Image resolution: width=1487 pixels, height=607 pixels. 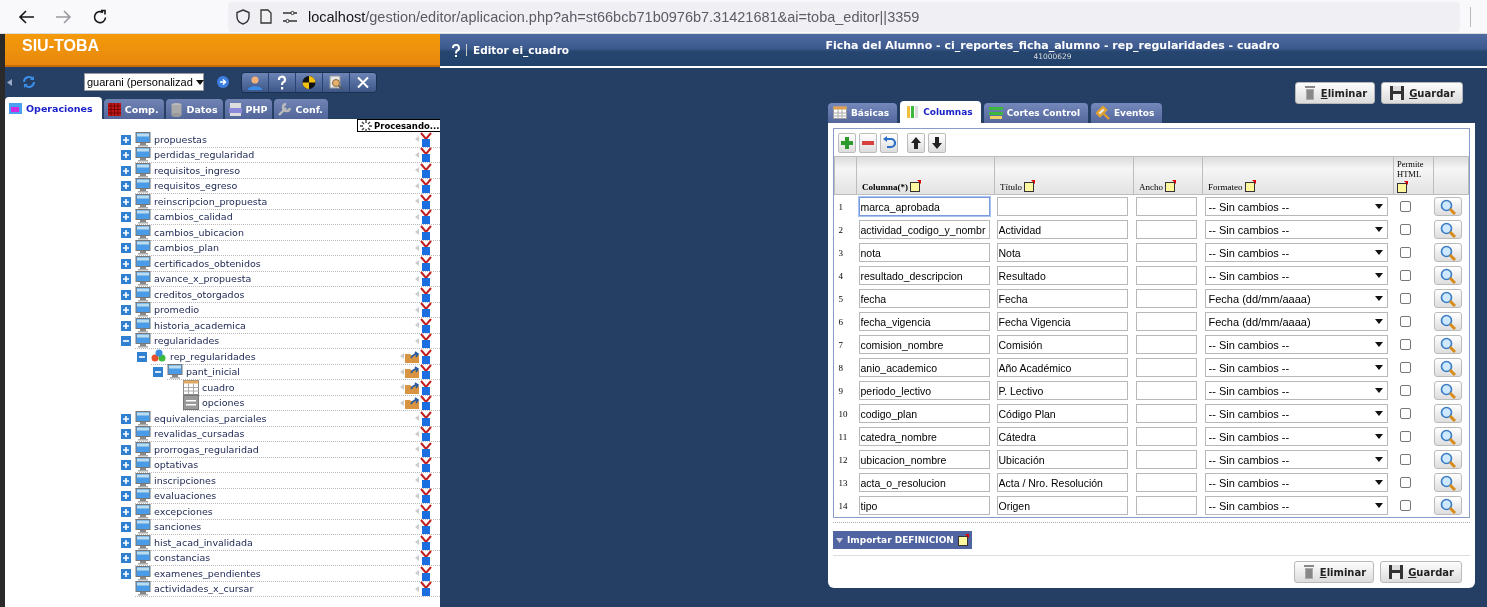 I want to click on sidebar-tab: Operaciones, so click(x=53, y=108).